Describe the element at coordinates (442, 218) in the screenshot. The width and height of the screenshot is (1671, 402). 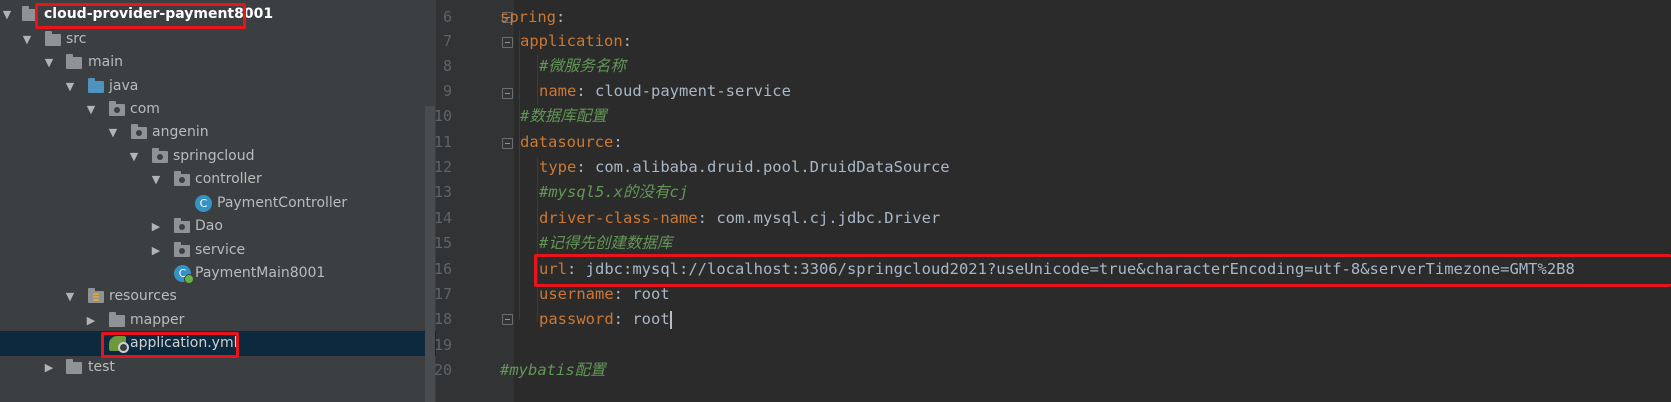
I see `line-number: 14` at that location.